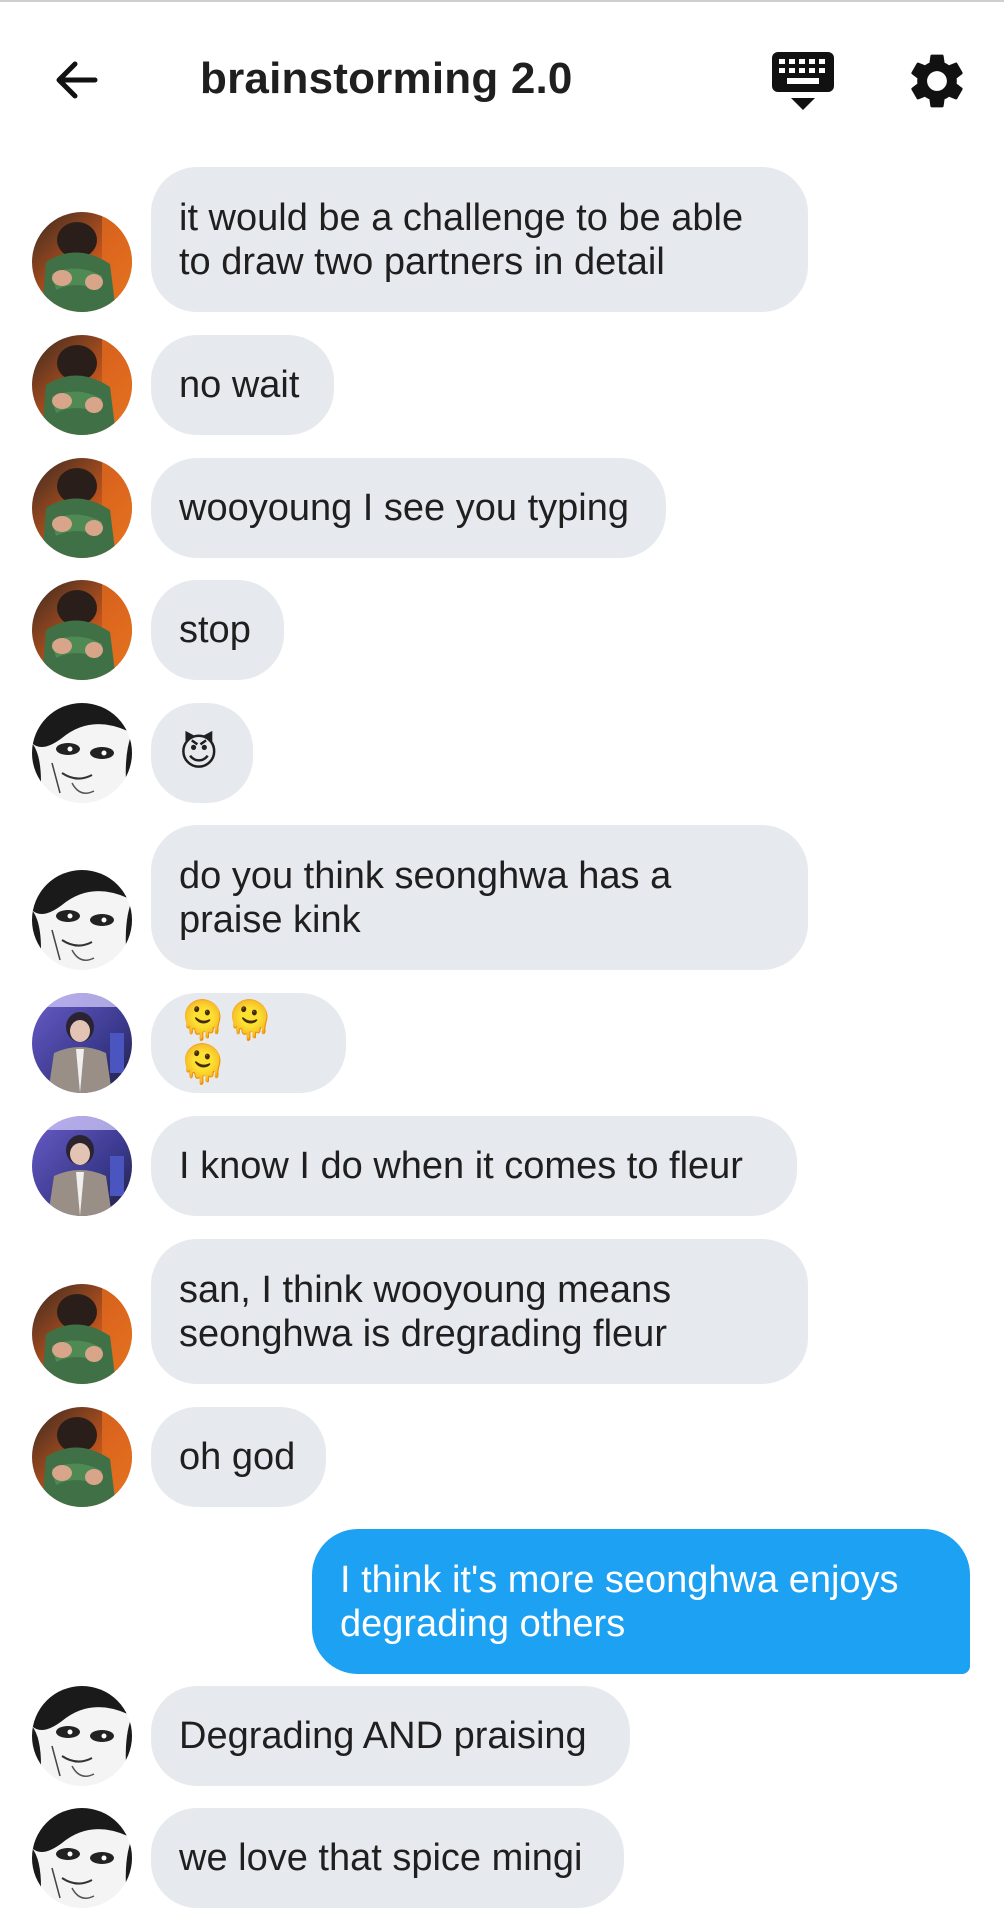 Image resolution: width=1004 pixels, height=1920 pixels. I want to click on conversation-title: brainstorming 2.0, so click(386, 78).